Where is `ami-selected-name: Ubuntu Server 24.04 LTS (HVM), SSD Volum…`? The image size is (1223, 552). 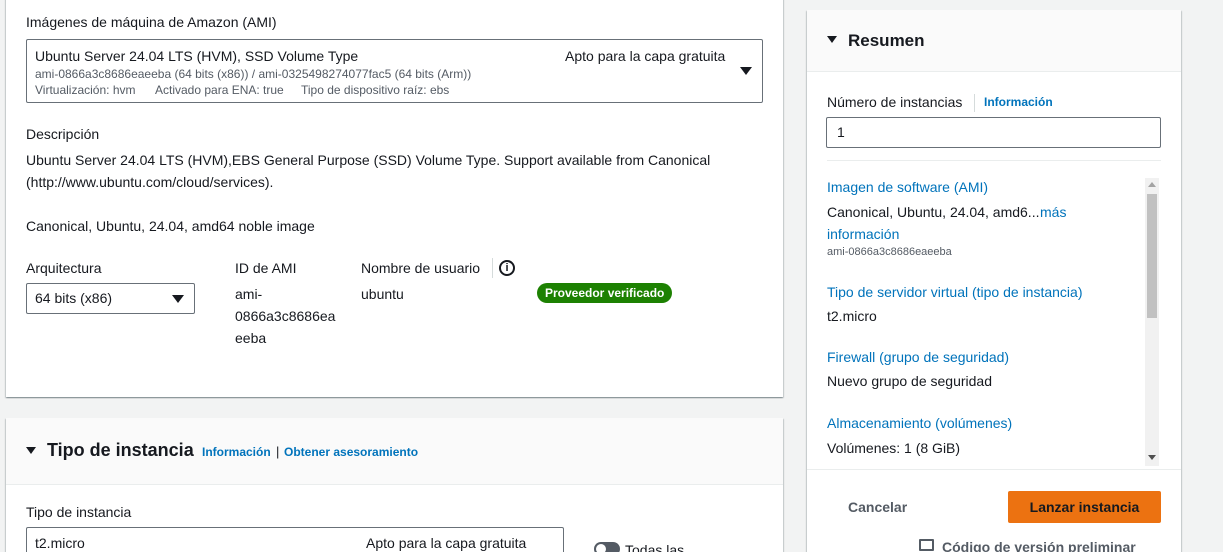
ami-selected-name: Ubuntu Server 24.04 LTS (HVM), SSD Volum… is located at coordinates (197, 56).